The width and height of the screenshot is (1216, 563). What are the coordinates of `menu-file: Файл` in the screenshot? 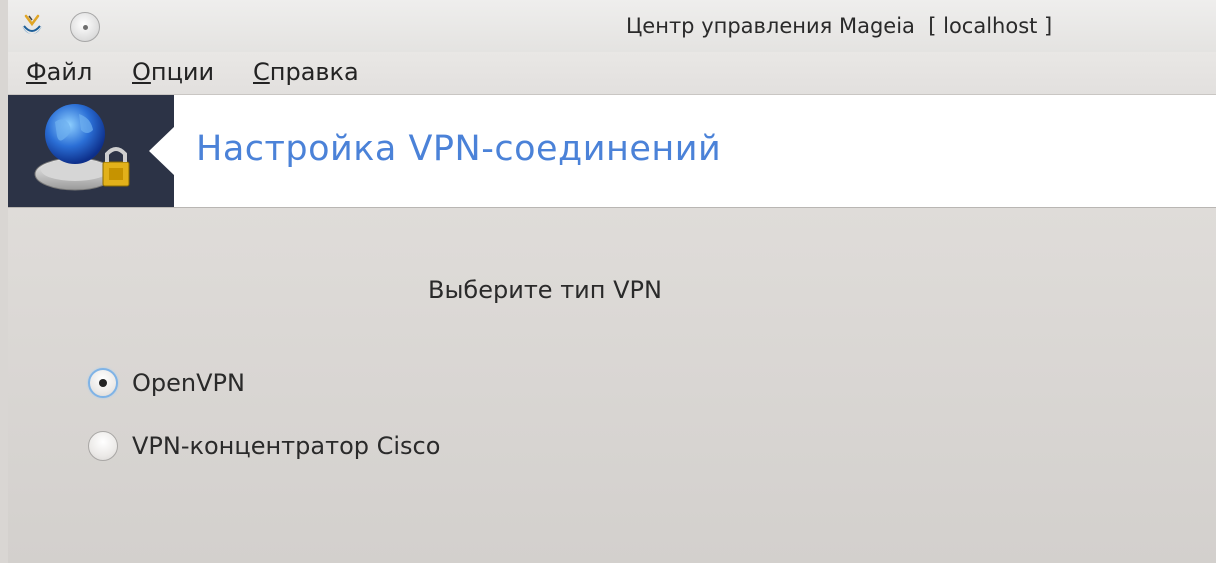 It's located at (59, 72).